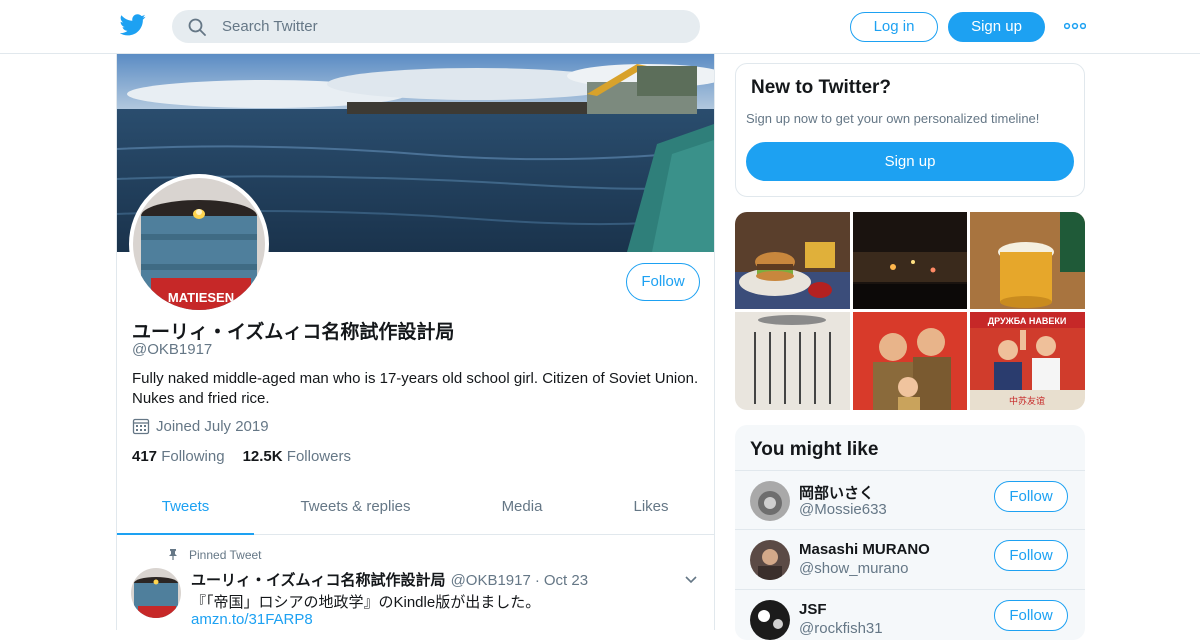 The height and width of the screenshot is (640, 1200). Describe the element at coordinates (262, 456) in the screenshot. I see `followers-count: 12.5K` at that location.